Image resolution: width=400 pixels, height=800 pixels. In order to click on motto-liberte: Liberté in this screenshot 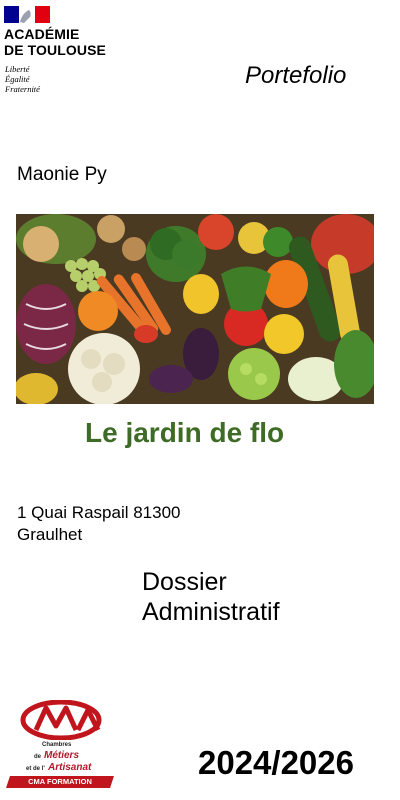, I will do `click(17, 69)`.